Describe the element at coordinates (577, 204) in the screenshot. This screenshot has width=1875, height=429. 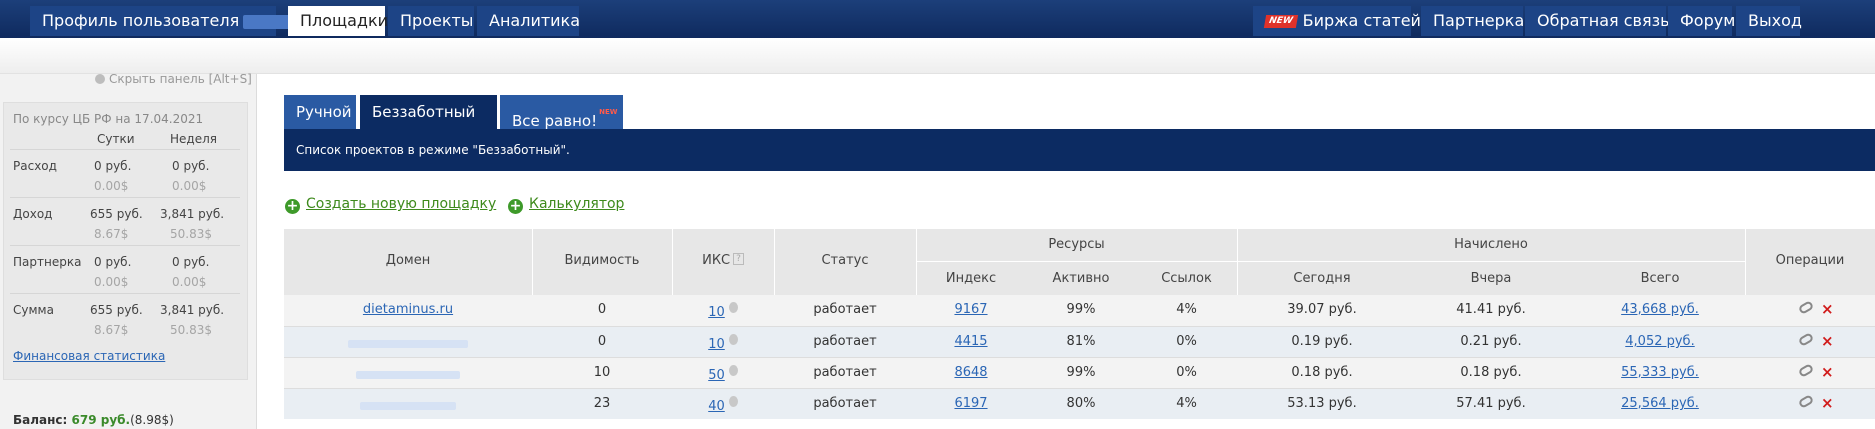
I see `calculator-label: Калькулятор` at that location.